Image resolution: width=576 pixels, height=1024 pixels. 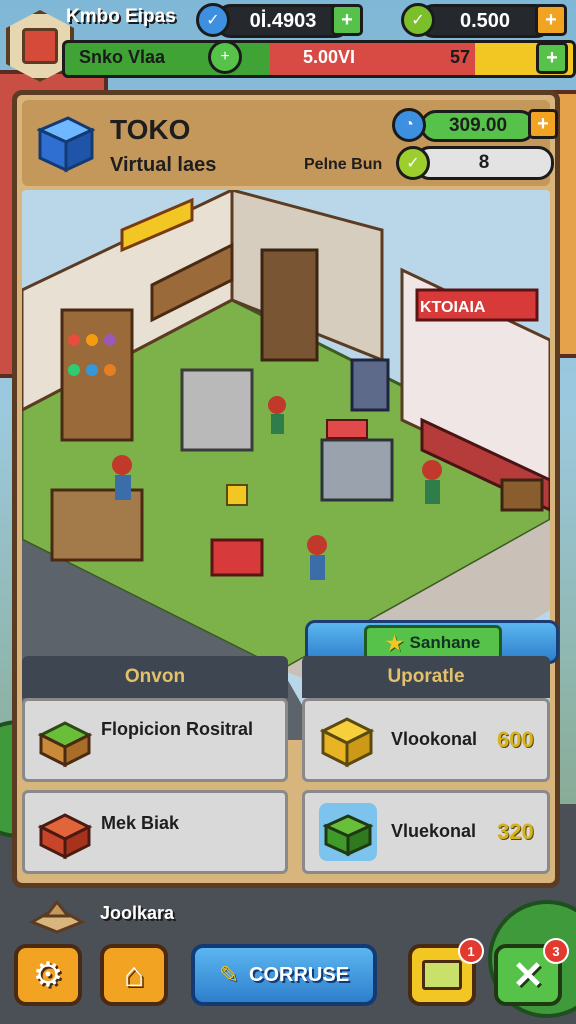 I want to click on item-card-1: Flopicion Rositral, so click(x=155, y=740).